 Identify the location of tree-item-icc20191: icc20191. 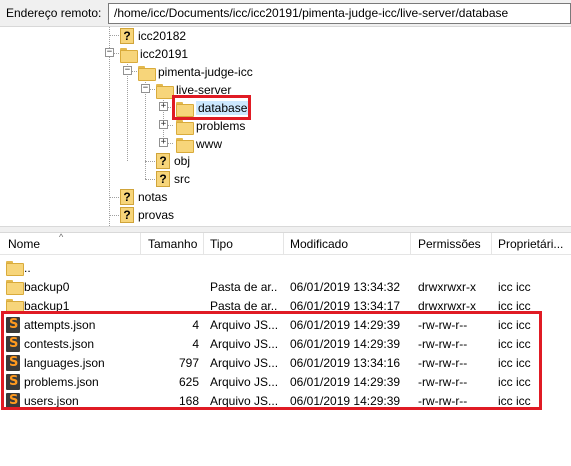
(154, 54).